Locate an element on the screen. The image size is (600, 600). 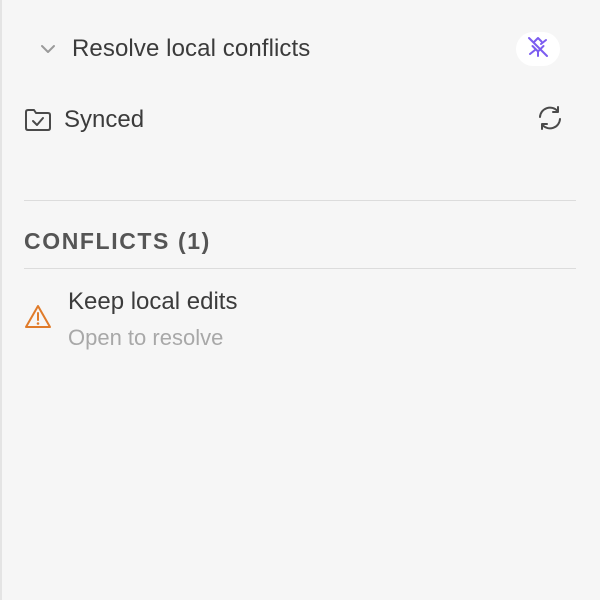
folder-check-icon is located at coordinates (38, 120).